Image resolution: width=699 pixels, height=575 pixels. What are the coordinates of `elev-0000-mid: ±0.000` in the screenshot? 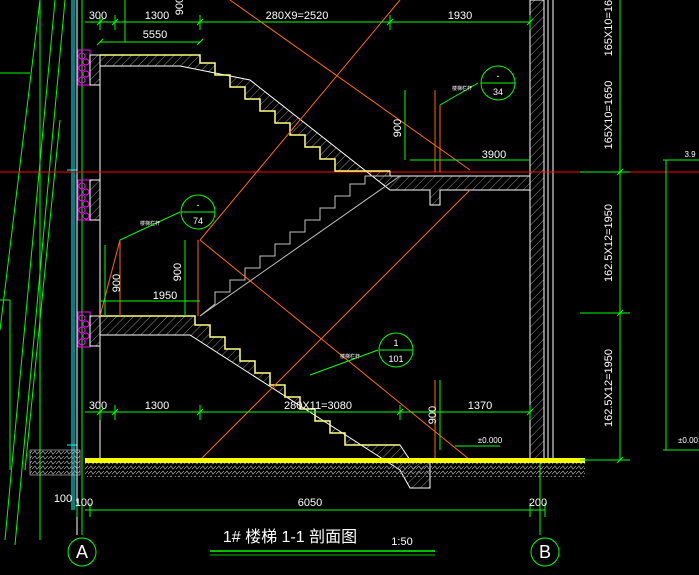 It's located at (490, 440).